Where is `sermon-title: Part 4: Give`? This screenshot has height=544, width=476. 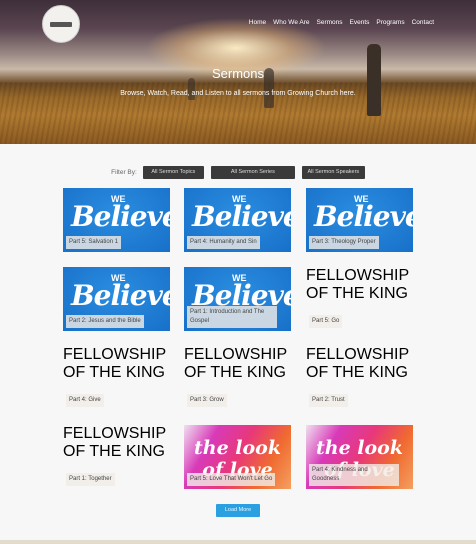
sermon-title: Part 4: Give is located at coordinates (85, 400).